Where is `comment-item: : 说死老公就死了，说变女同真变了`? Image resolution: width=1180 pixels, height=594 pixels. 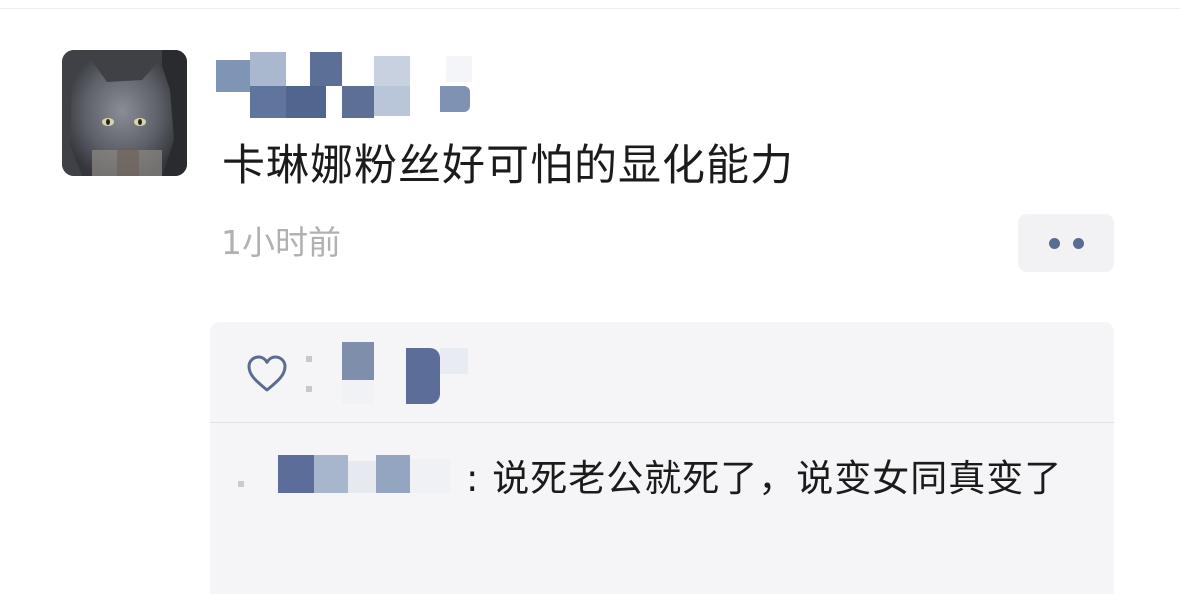 comment-item: : 说死老公就死了，说变女同真变了 is located at coordinates (664, 479).